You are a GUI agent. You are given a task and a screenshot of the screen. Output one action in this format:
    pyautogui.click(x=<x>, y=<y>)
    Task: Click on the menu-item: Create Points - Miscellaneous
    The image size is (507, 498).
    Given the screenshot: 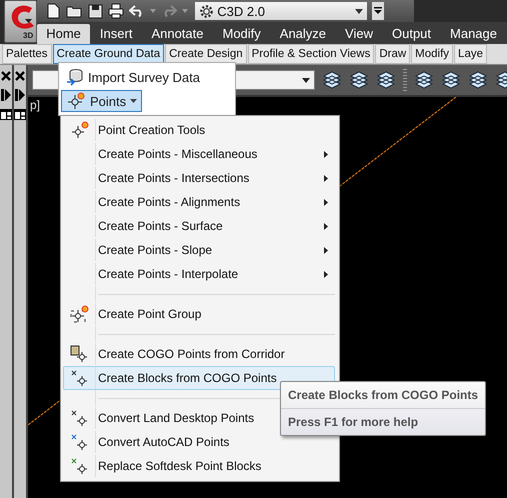 What is the action you would take?
    pyautogui.click(x=199, y=154)
    